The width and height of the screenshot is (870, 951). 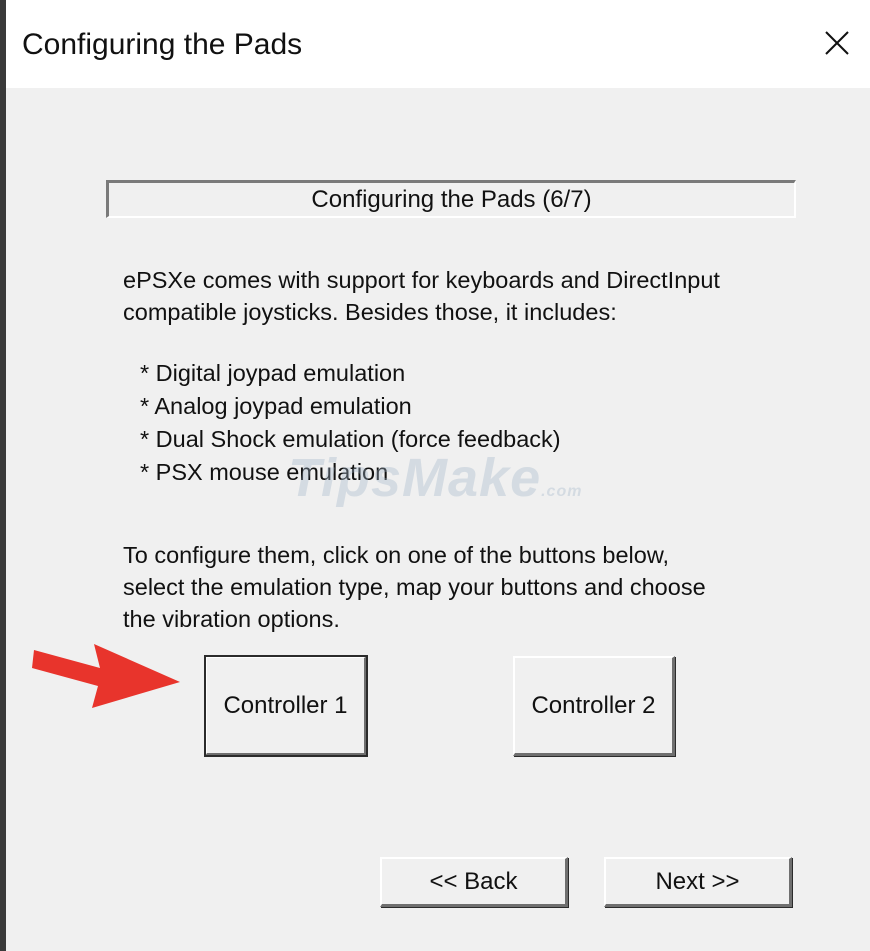 What do you see at coordinates (276, 406) in the screenshot?
I see `feature-item: * Analog joypad emulation` at bounding box center [276, 406].